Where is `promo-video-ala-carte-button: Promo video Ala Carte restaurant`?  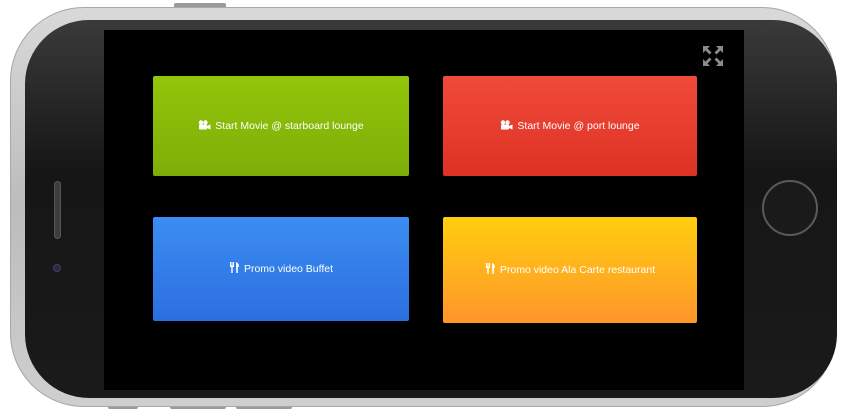
promo-video-ala-carte-button: Promo video Ala Carte restaurant is located at coordinates (570, 270).